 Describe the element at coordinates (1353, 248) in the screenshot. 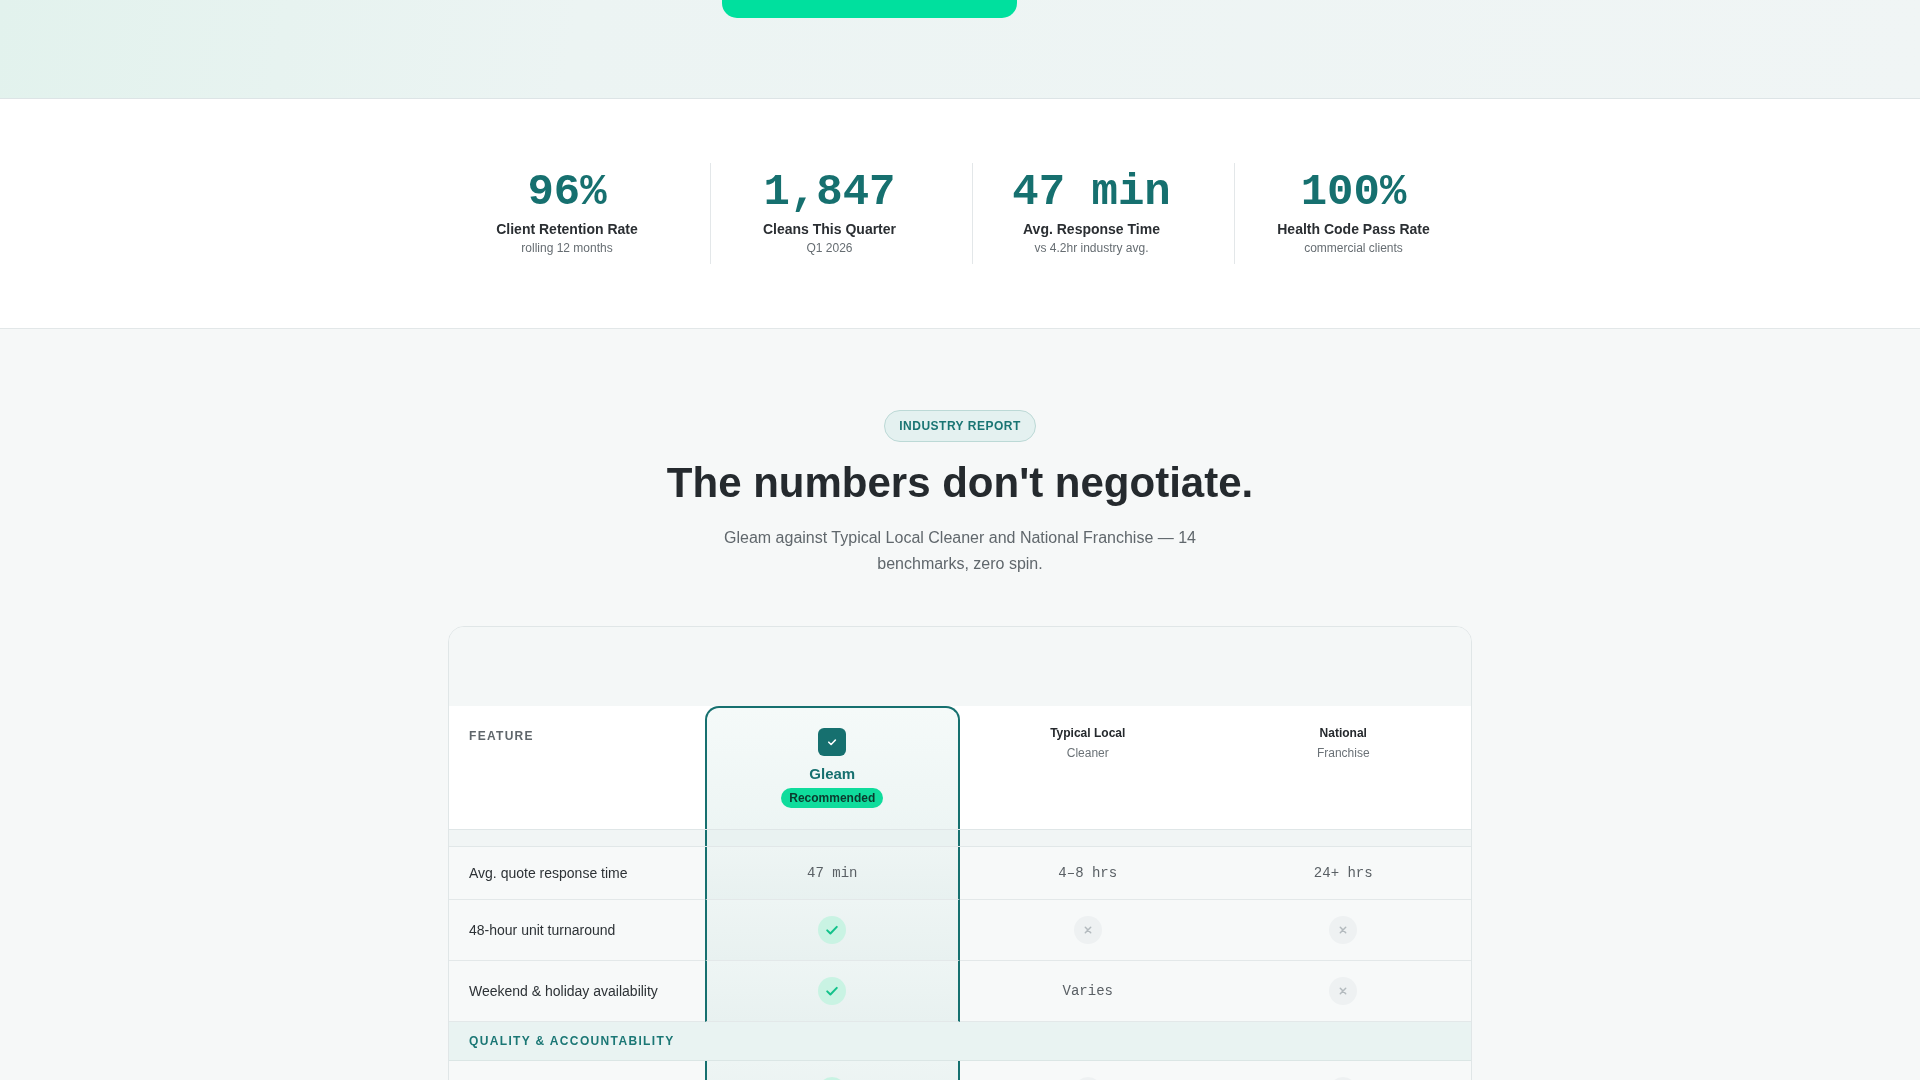

I see `stat-note: commercial clients` at that location.